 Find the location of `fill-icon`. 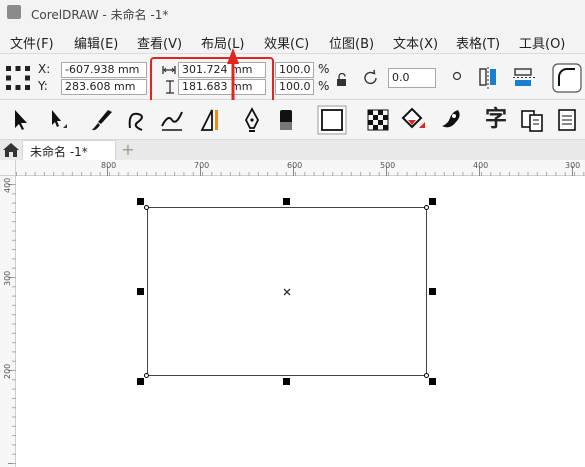

fill-icon is located at coordinates (414, 120).